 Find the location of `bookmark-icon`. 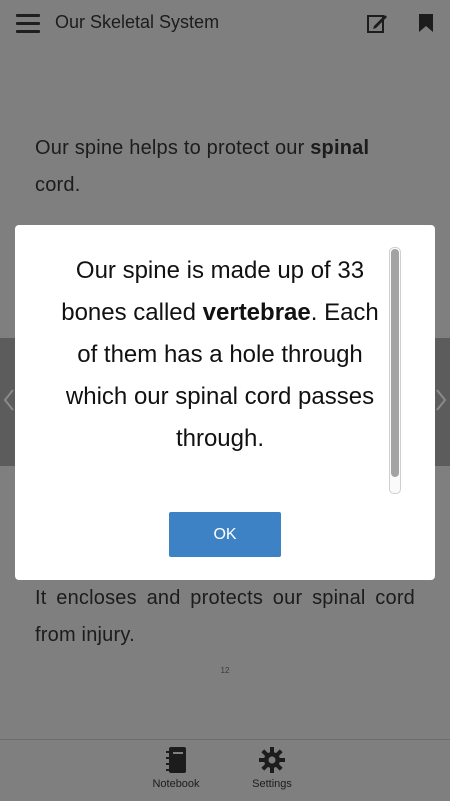

bookmark-icon is located at coordinates (426, 23).